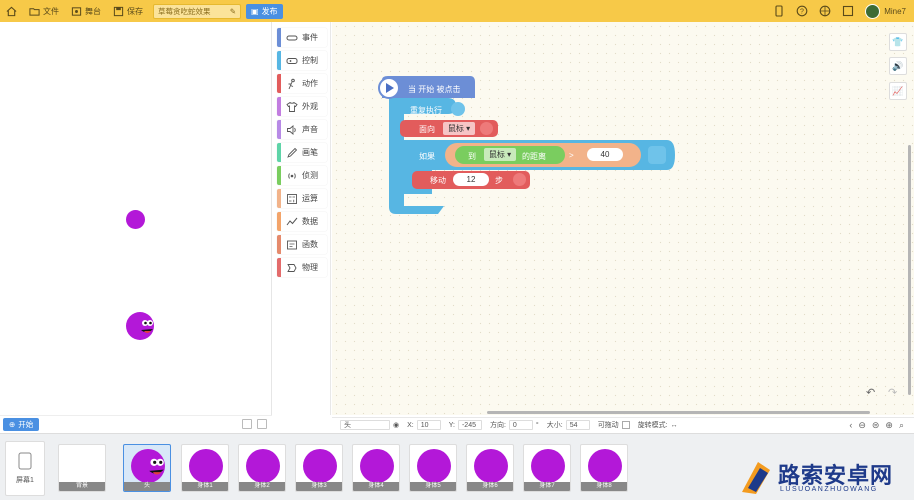 Image resolution: width=914 pixels, height=500 pixels. Describe the element at coordinates (82, 468) in the screenshot. I see `sprite-thumb-background: 背景` at that location.